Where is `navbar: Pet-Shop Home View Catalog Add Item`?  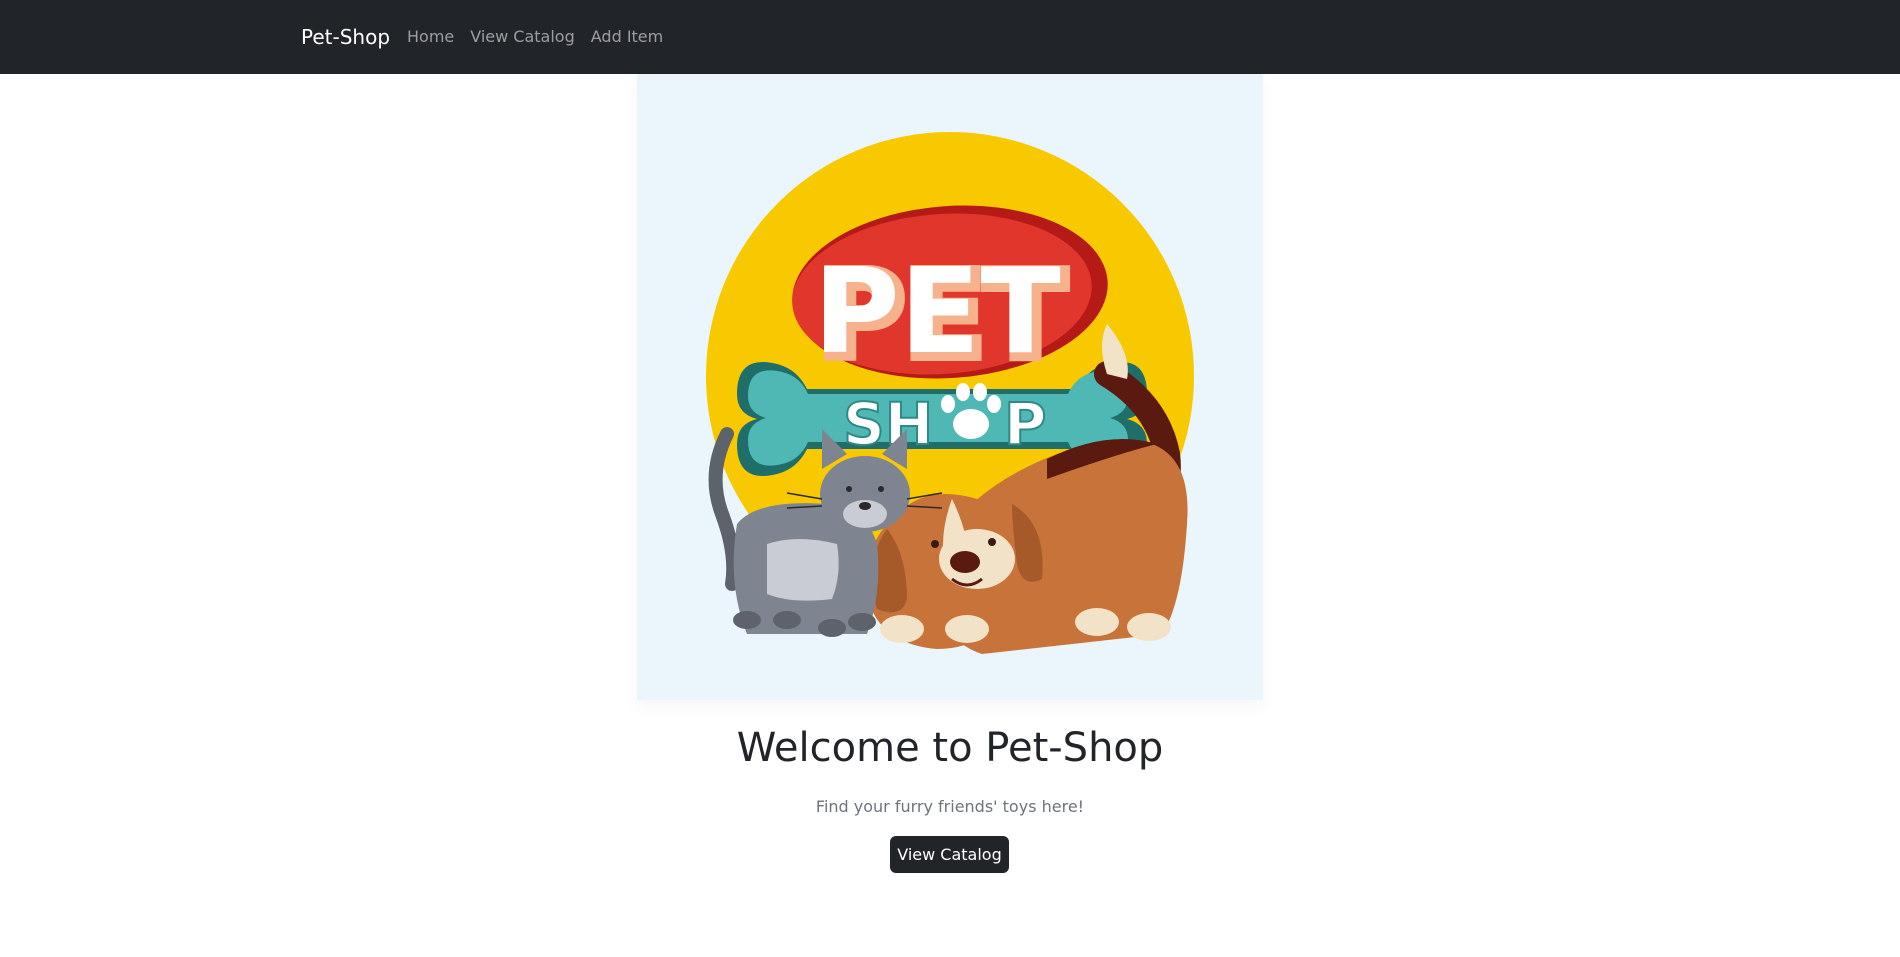
navbar: Pet-Shop Home View Catalog Add Item is located at coordinates (950, 37).